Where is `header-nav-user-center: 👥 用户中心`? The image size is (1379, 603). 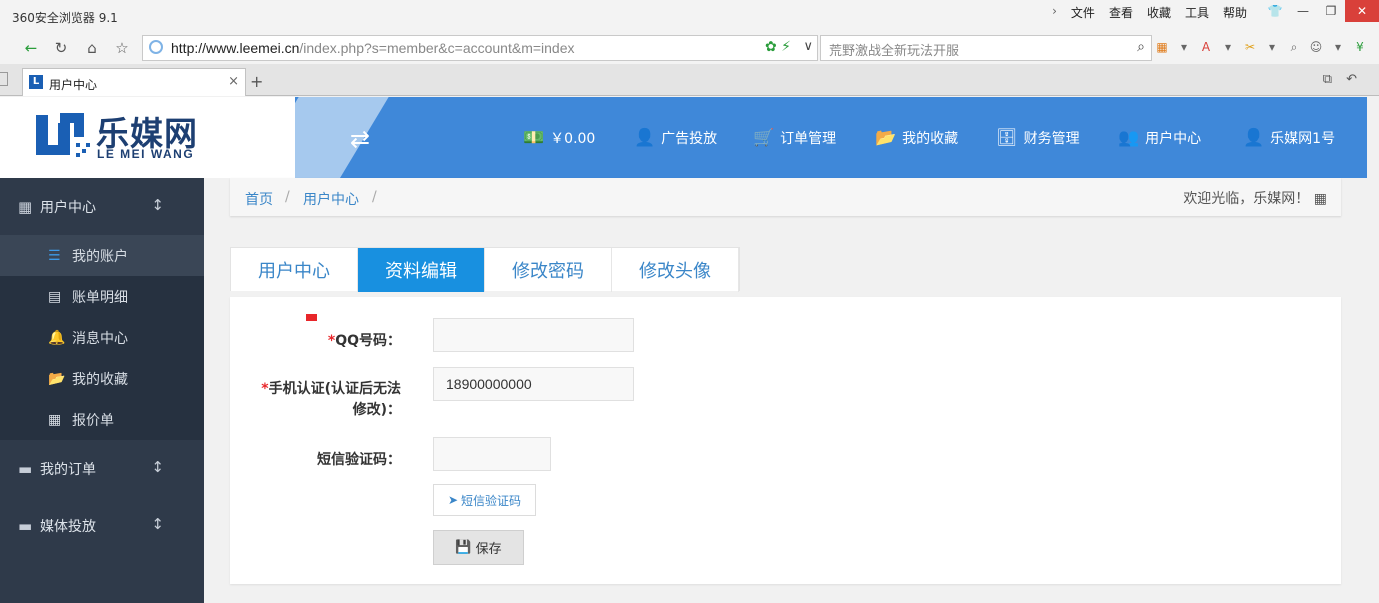
header-nav-user-center: 👥 用户中心 is located at coordinates (1159, 137).